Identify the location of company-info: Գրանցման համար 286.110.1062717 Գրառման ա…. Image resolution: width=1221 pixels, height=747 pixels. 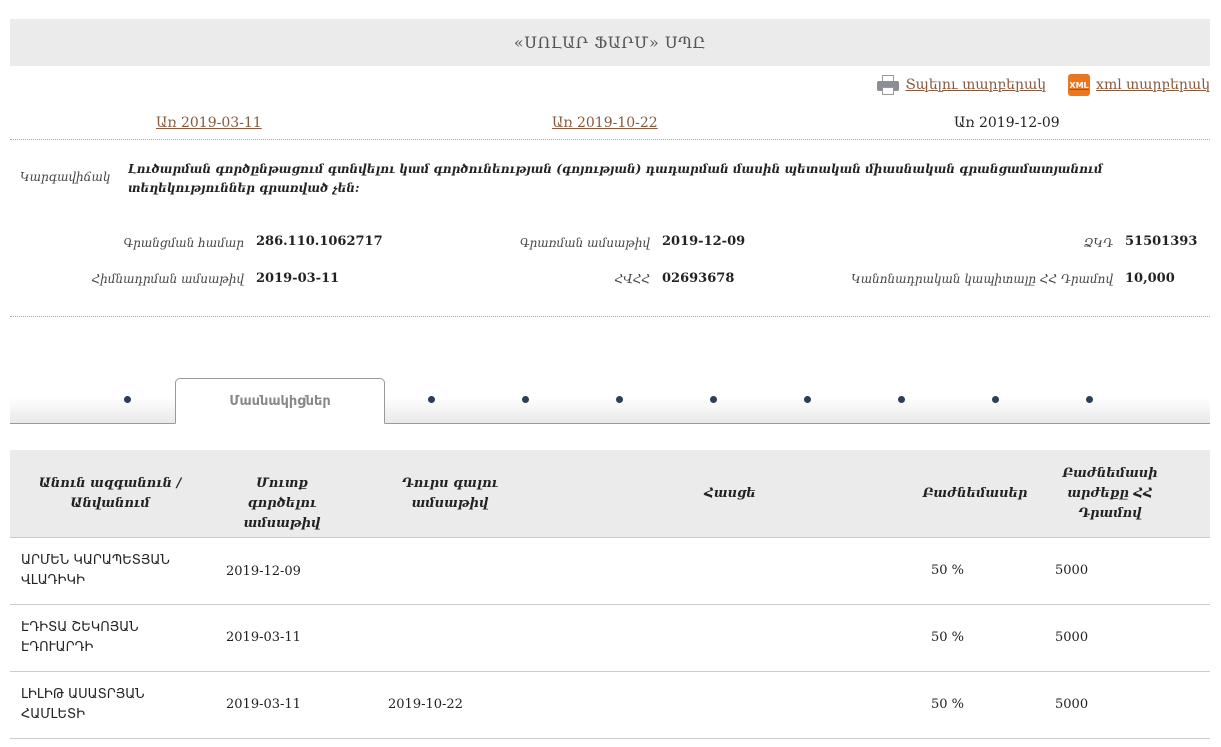
(610, 273).